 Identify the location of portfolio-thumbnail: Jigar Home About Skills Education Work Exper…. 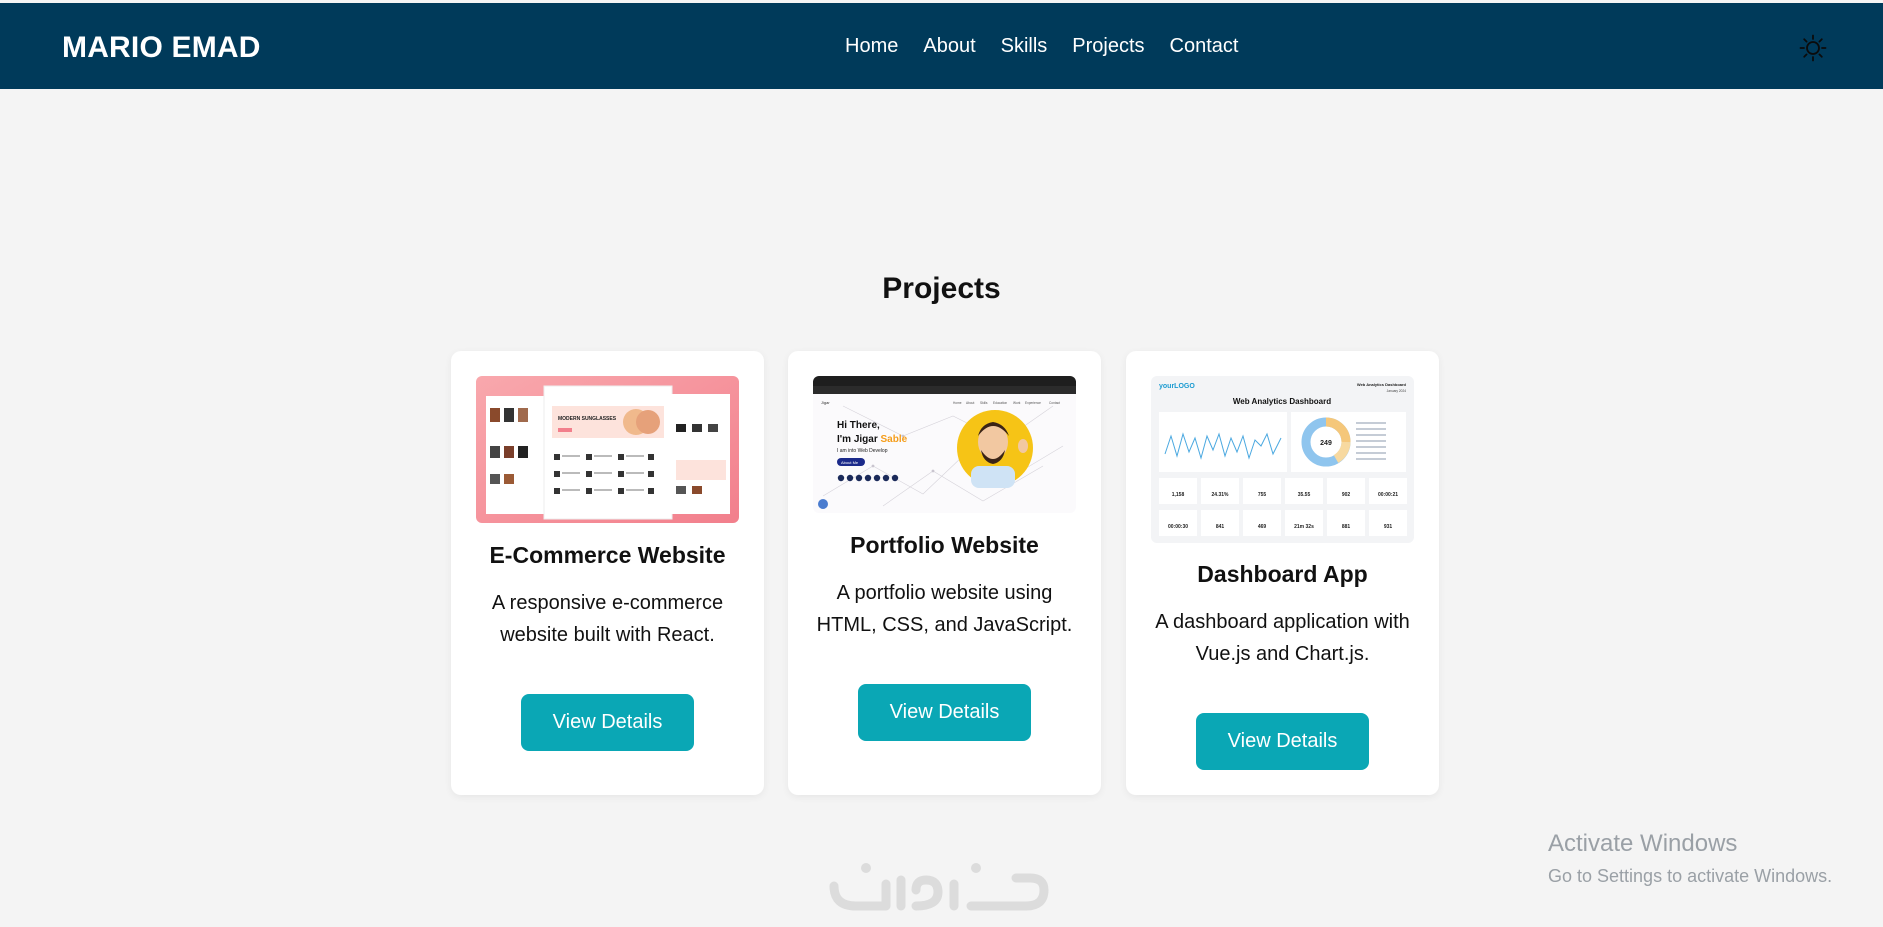
(944, 444).